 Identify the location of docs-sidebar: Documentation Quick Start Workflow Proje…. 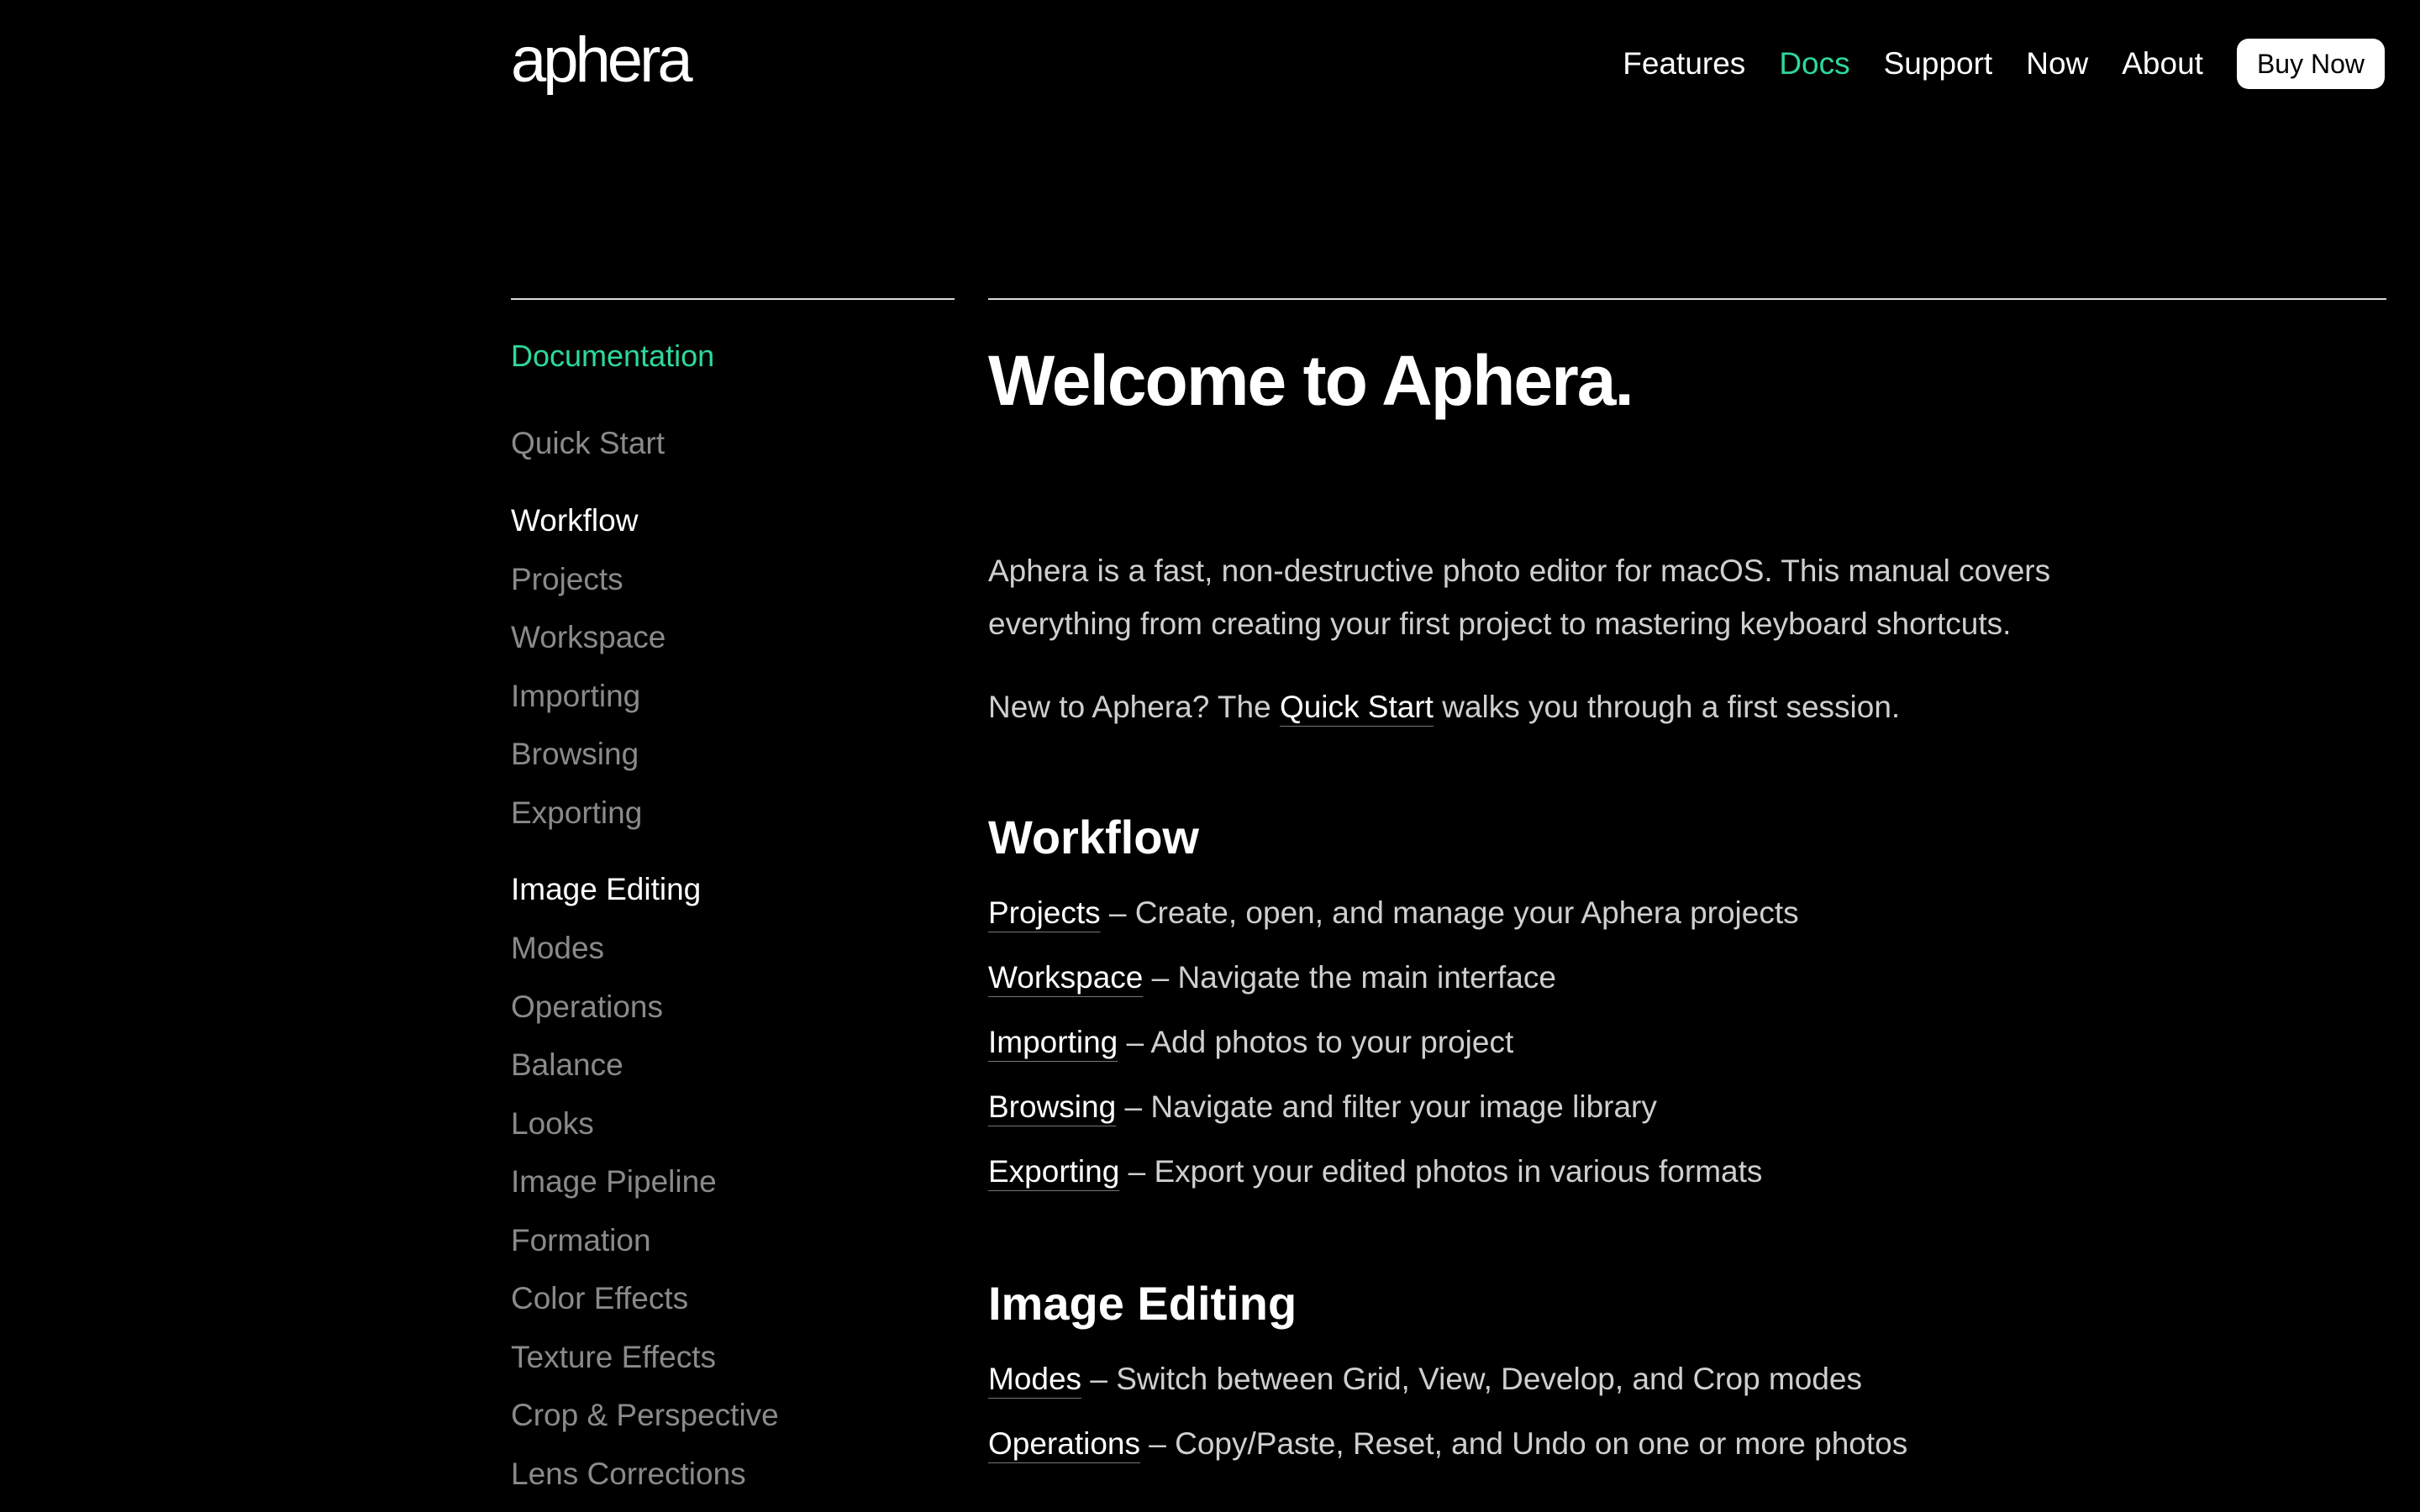
(733, 922).